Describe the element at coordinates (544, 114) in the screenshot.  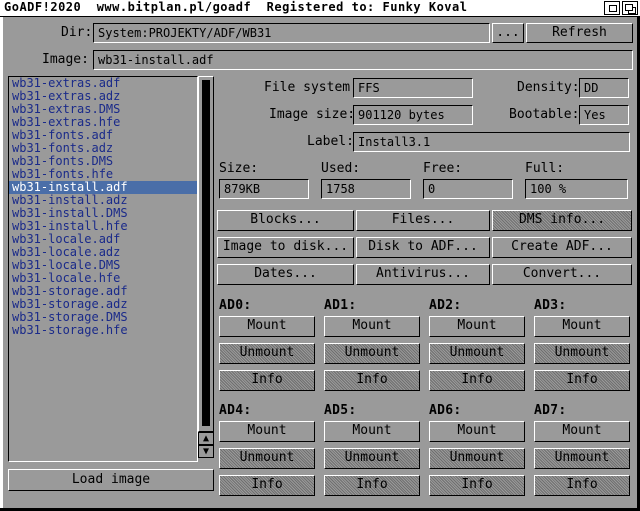
I see `bootable-label: Bootable:` at that location.